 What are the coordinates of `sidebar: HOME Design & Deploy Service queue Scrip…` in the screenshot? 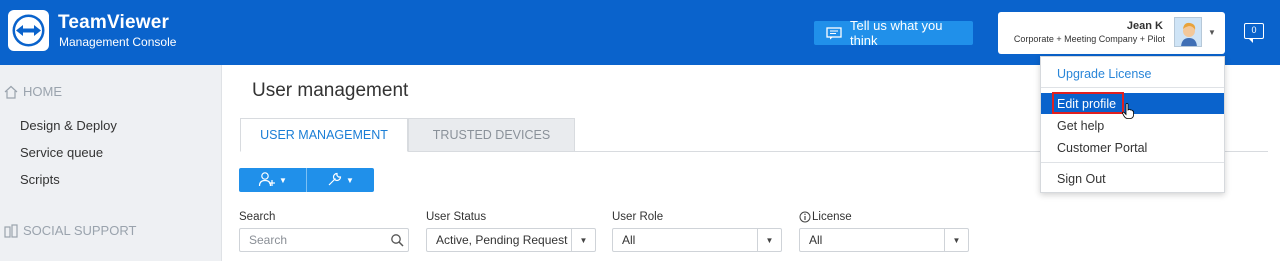 It's located at (111, 163).